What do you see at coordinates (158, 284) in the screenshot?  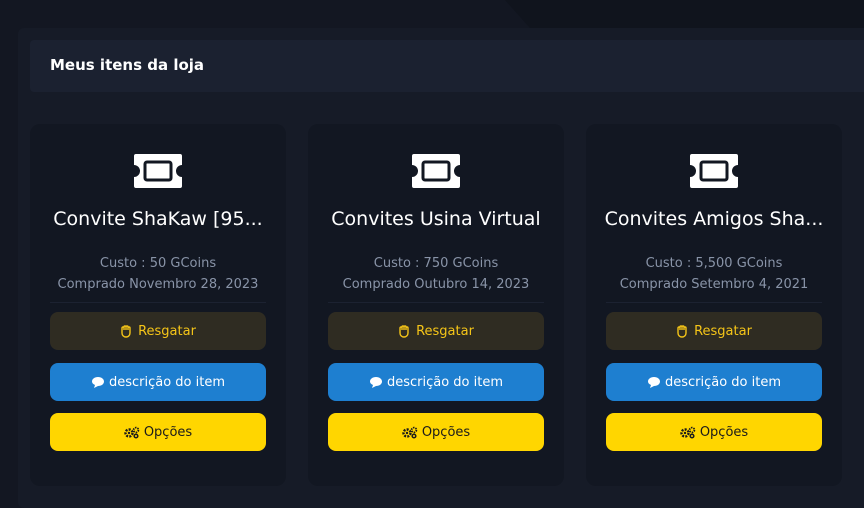 I see `item-purchase-date: Comprado Novembro 28, 2023` at bounding box center [158, 284].